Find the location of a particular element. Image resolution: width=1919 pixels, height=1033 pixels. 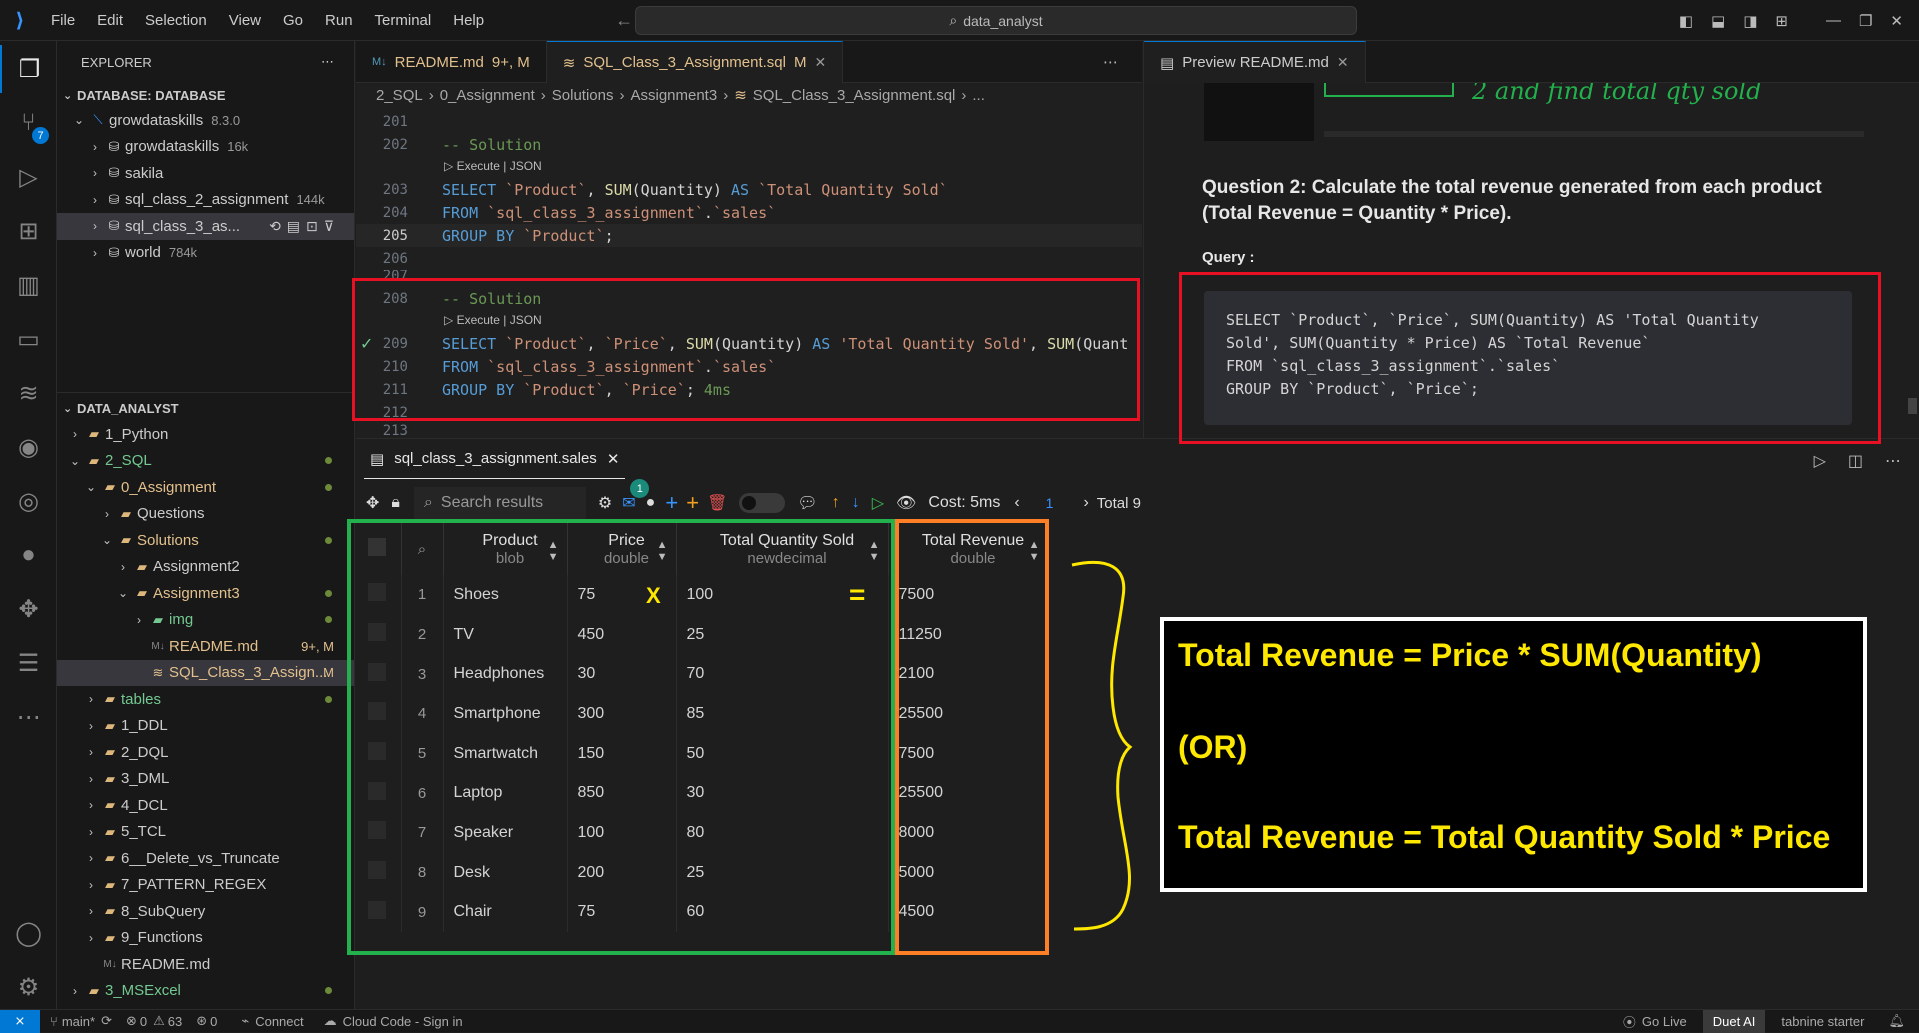

db-item: ›⛁sql_class_3_as...⟲▤⊡⊽ is located at coordinates (205, 226).